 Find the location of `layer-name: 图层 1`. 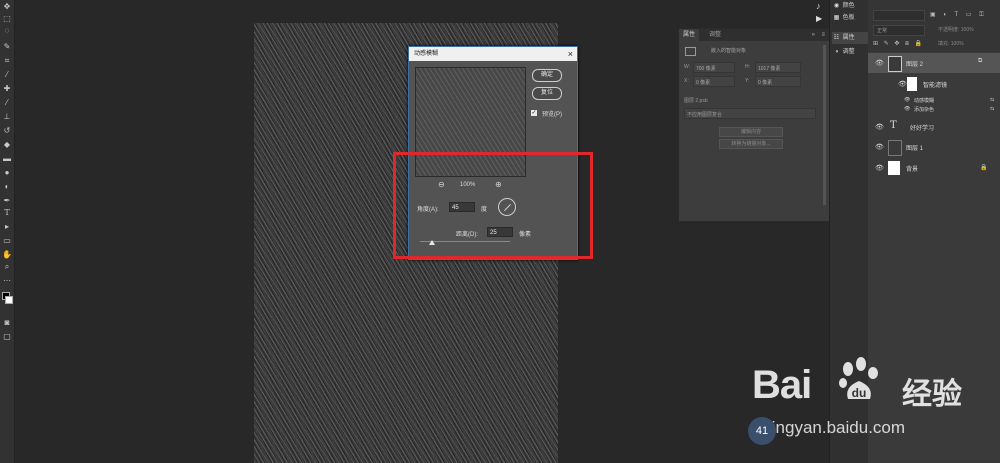

layer-name: 图层 1 is located at coordinates (915, 149).